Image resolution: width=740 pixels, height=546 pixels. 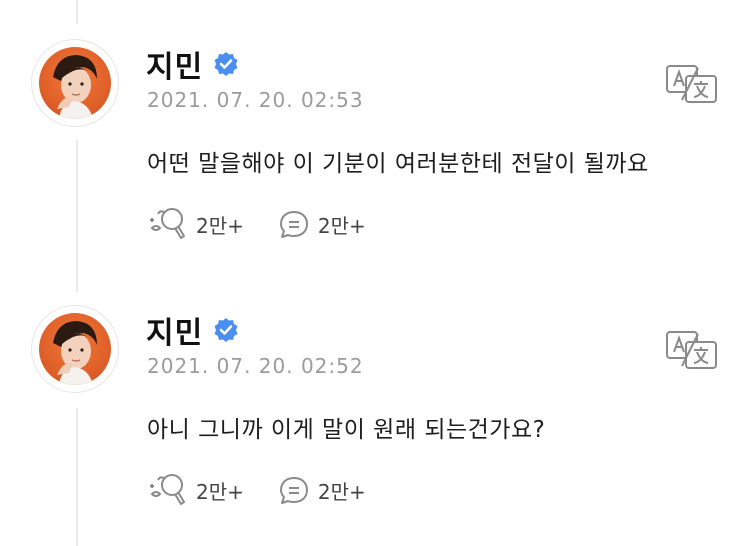 What do you see at coordinates (398, 164) in the screenshot?
I see `post-text: 어떤 말을해야 이 기분이 여러분한테 전달이 될까요` at bounding box center [398, 164].